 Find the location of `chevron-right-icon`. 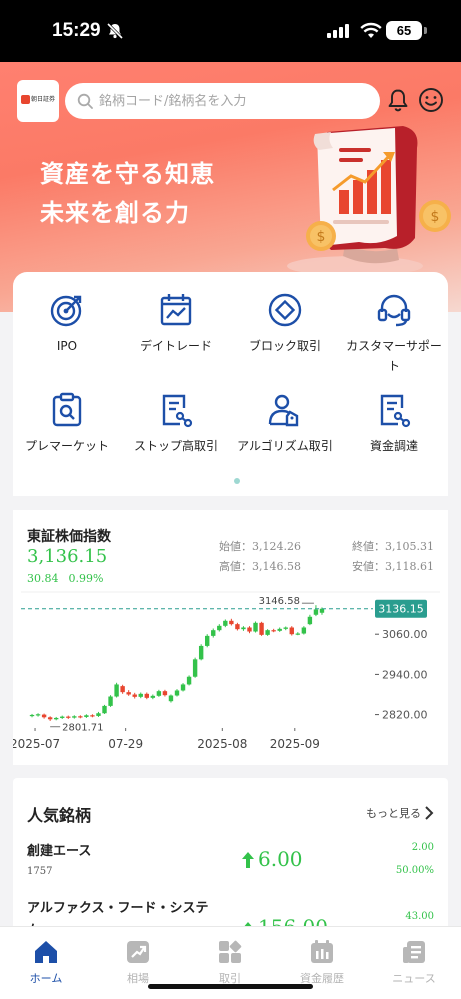

chevron-right-icon is located at coordinates (429, 813).